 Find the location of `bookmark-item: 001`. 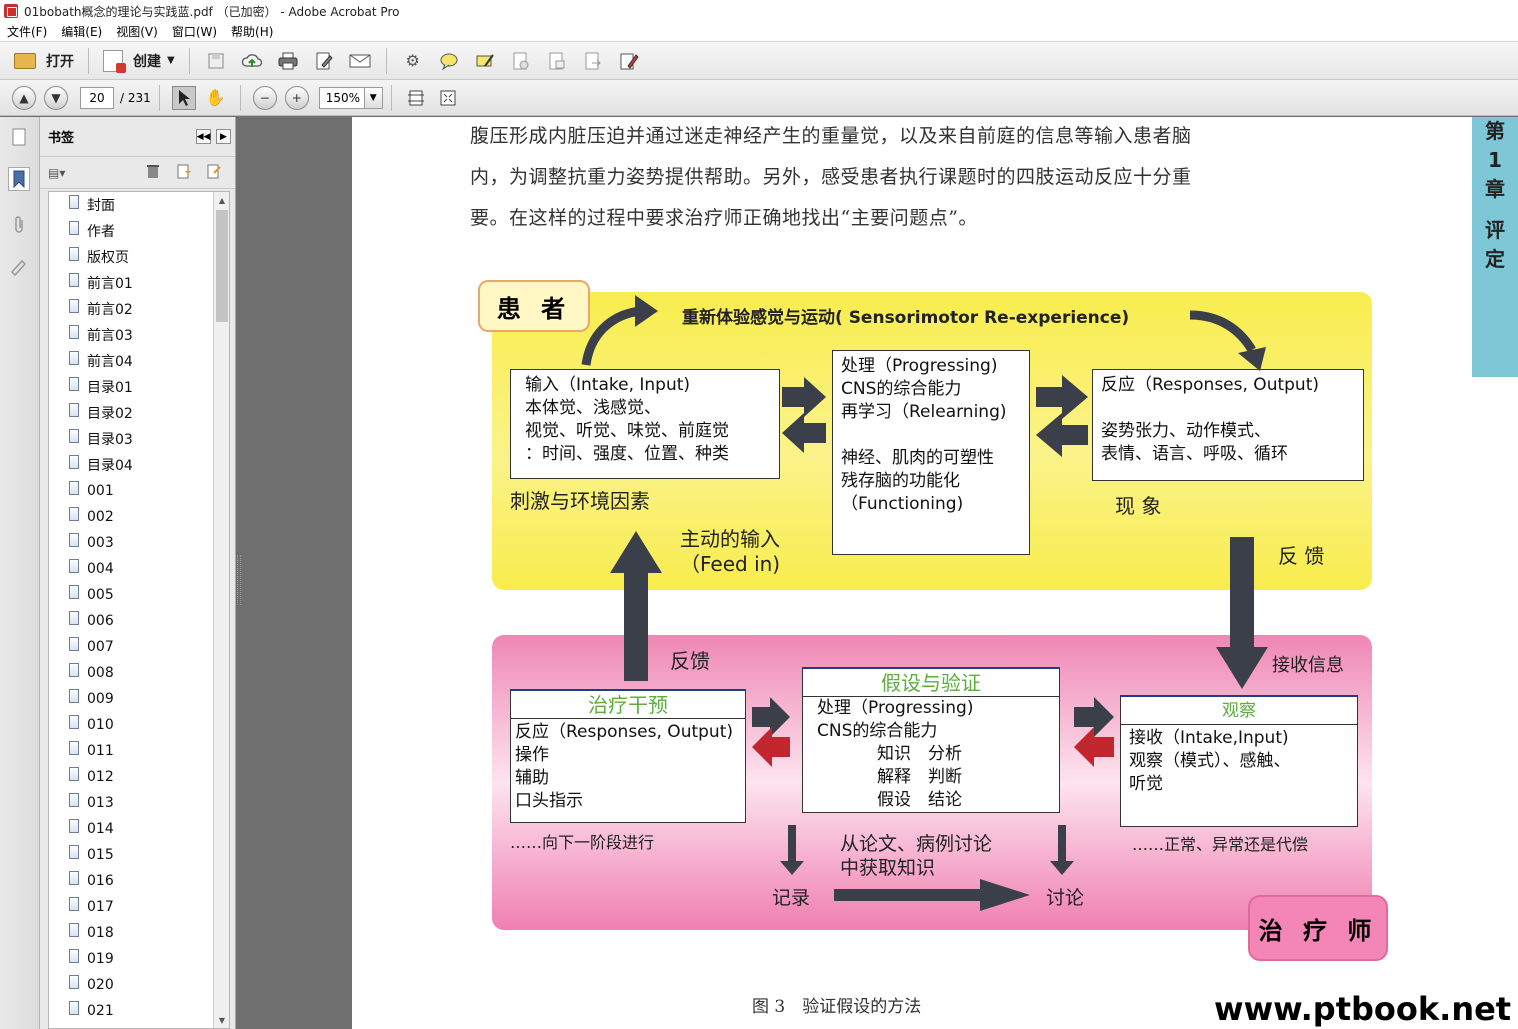

bookmark-item: 001 is located at coordinates (139, 491).